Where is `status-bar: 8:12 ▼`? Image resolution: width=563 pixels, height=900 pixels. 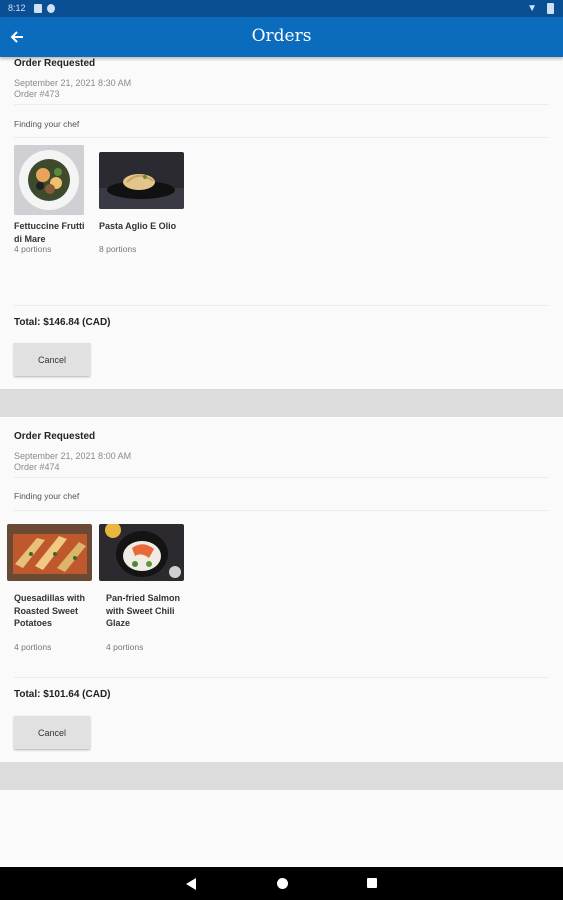
status-bar: 8:12 ▼ is located at coordinates (281, 8).